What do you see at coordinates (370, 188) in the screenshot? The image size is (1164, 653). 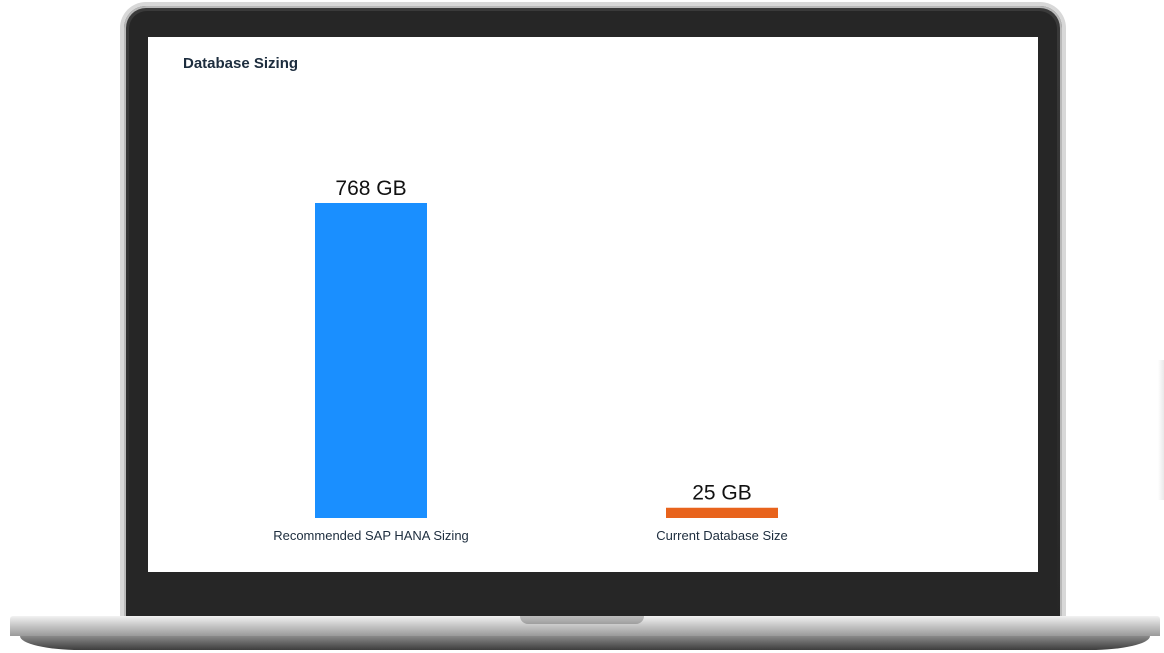 I see `data-label-1: 768 GB` at bounding box center [370, 188].